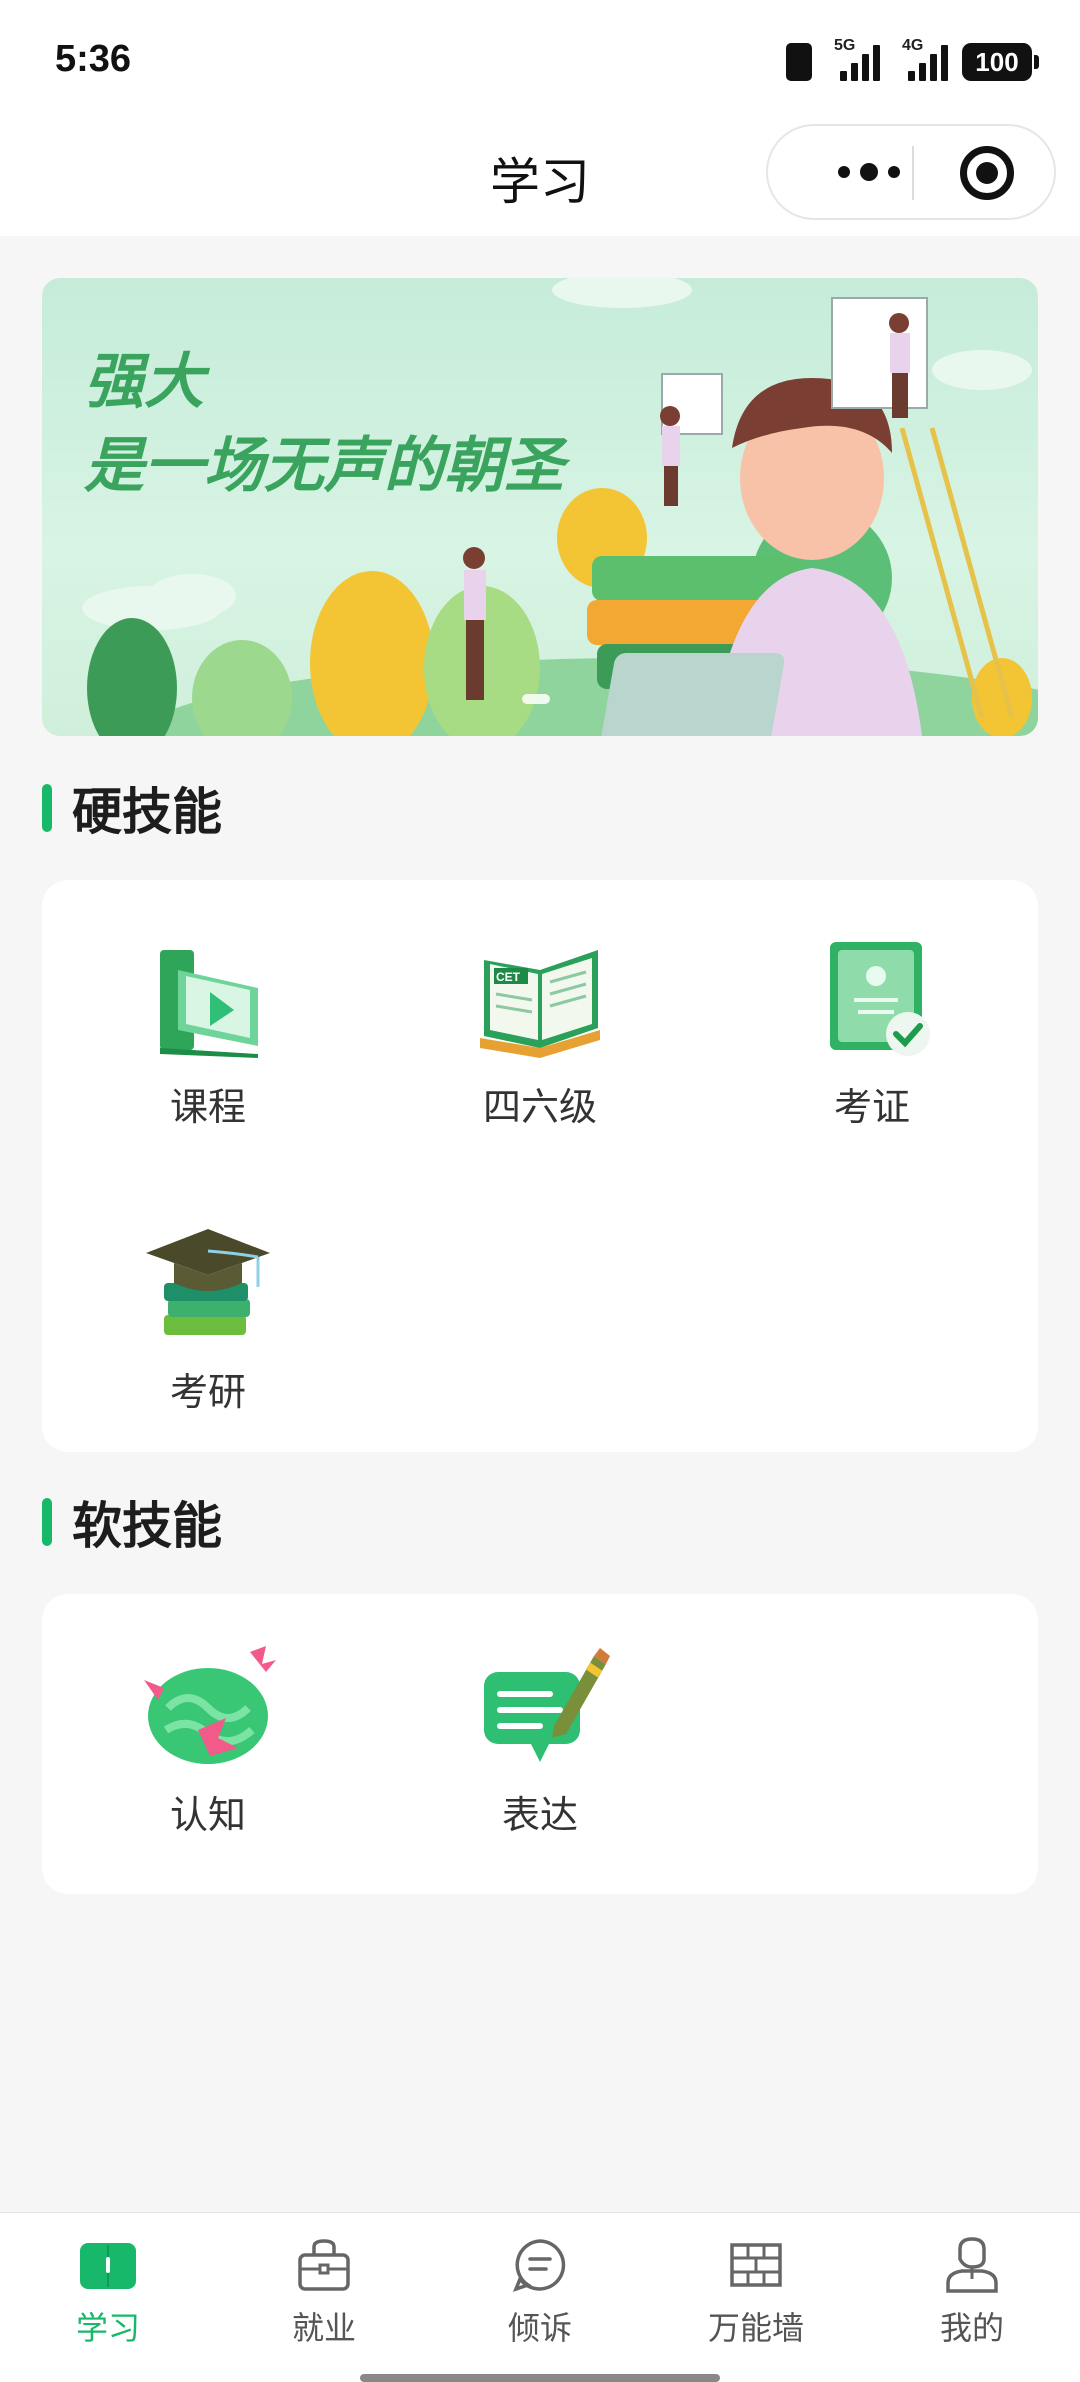  I want to click on tab-wall: 万能墙, so click(756, 2292).